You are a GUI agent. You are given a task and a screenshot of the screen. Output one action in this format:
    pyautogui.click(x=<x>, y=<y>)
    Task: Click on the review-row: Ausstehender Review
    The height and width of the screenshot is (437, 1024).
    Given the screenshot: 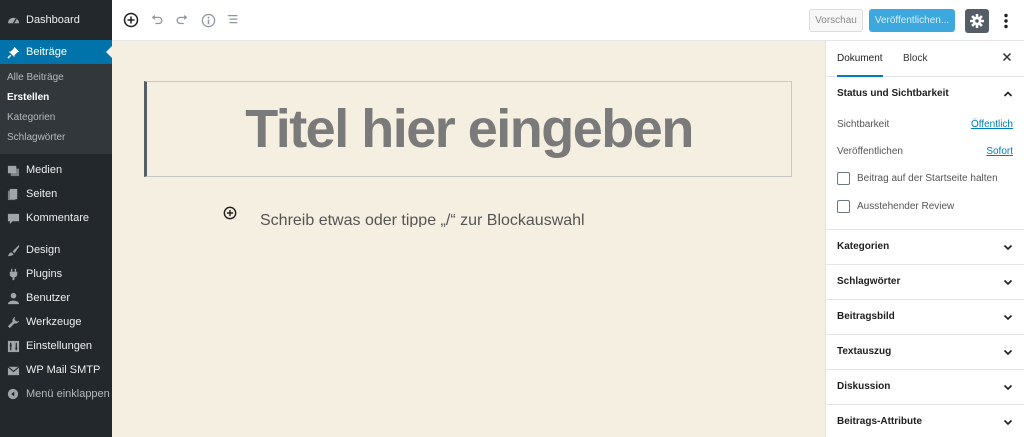 What is the action you would take?
    pyautogui.click(x=925, y=207)
    